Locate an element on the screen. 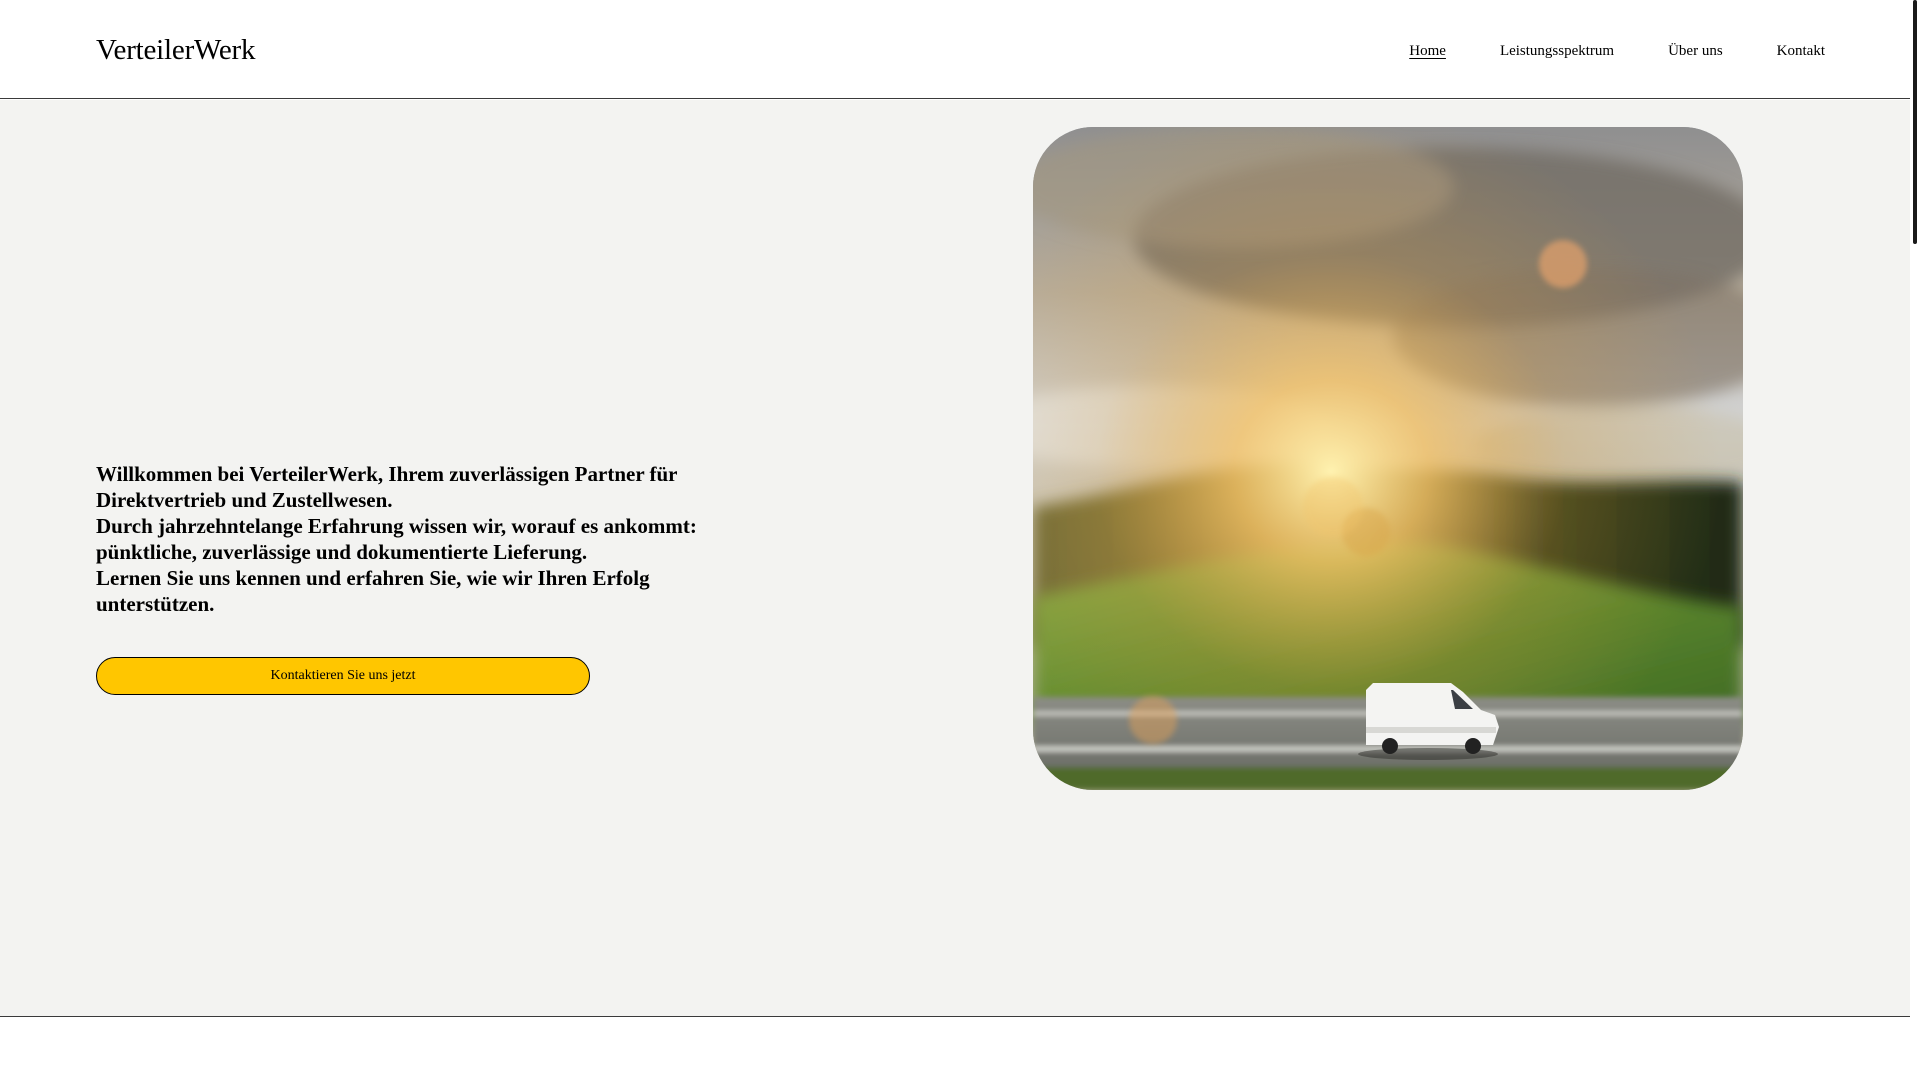 The height and width of the screenshot is (1080, 1920). site-logo: VerteilerWerk is located at coordinates (176, 50).